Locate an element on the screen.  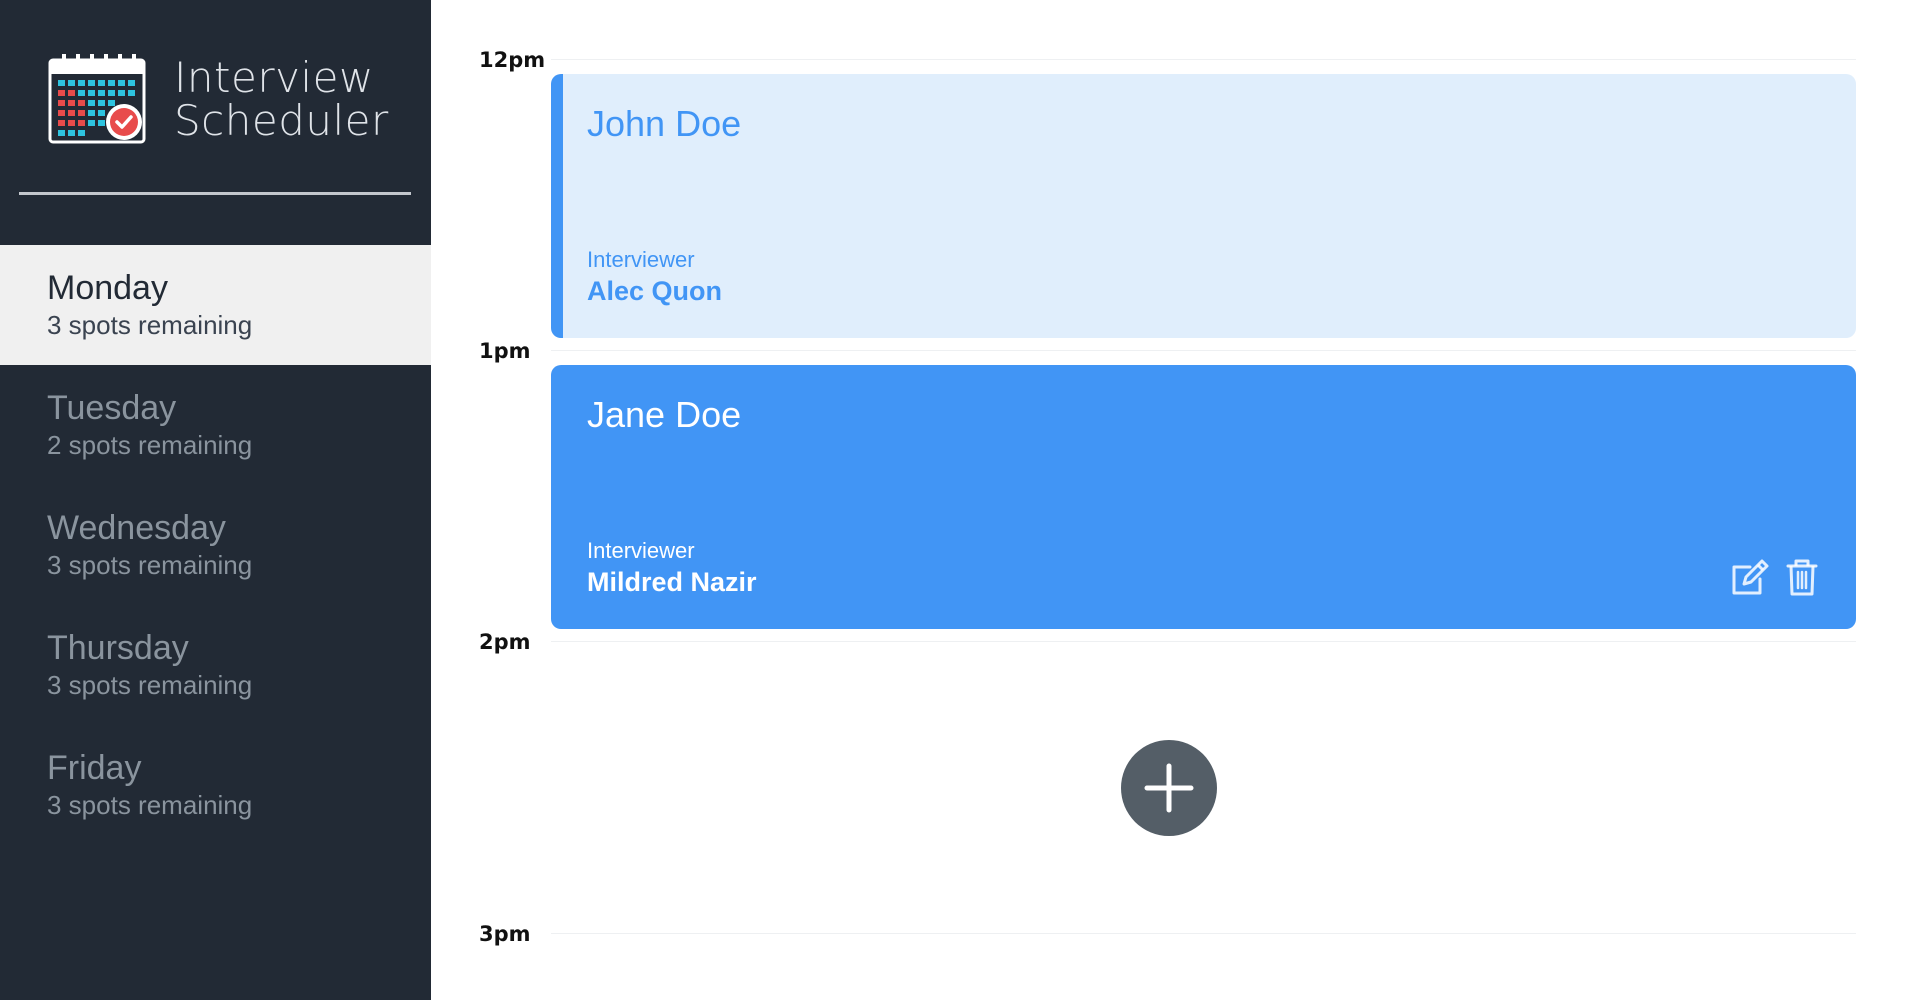
app-logo: Interview Scheduler is located at coordinates (218, 99).